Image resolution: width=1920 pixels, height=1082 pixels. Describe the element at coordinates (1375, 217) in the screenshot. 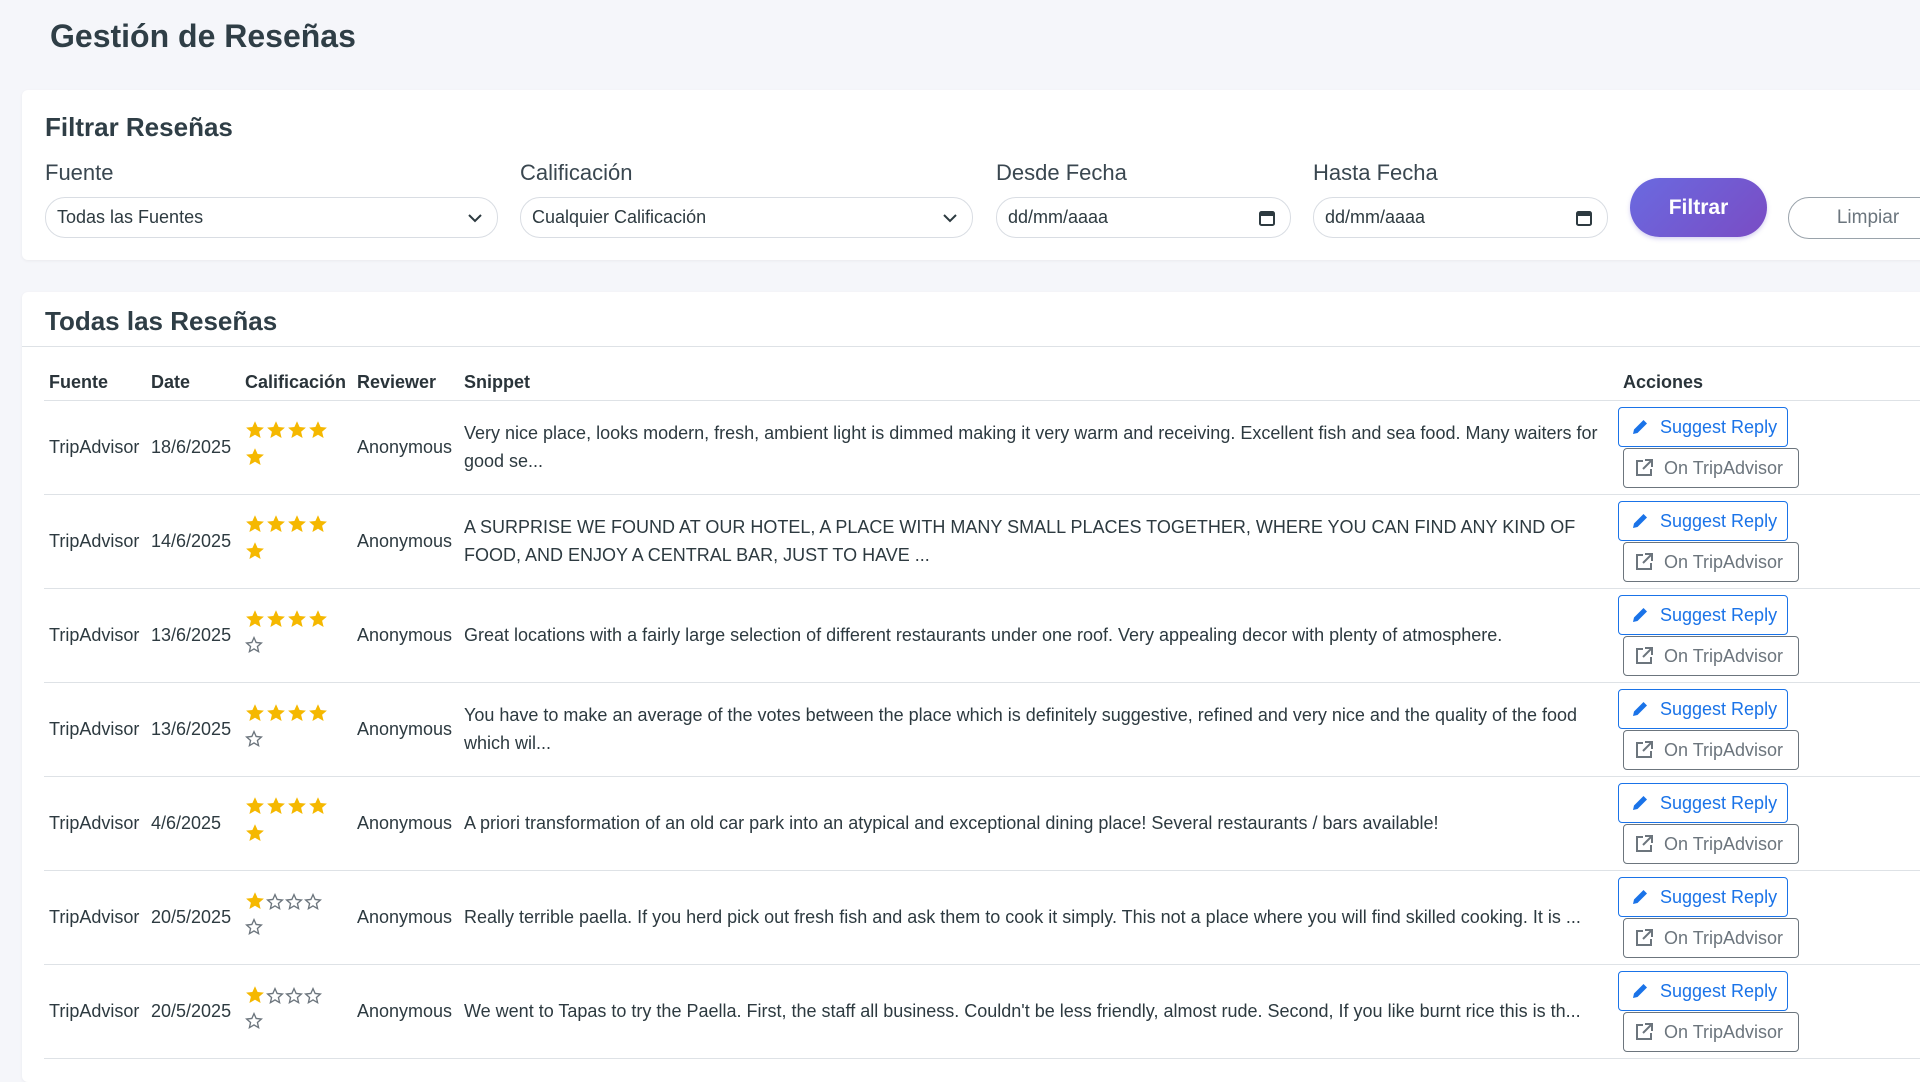

I see `to-date-placeholder: dd/mm/aaaa` at that location.